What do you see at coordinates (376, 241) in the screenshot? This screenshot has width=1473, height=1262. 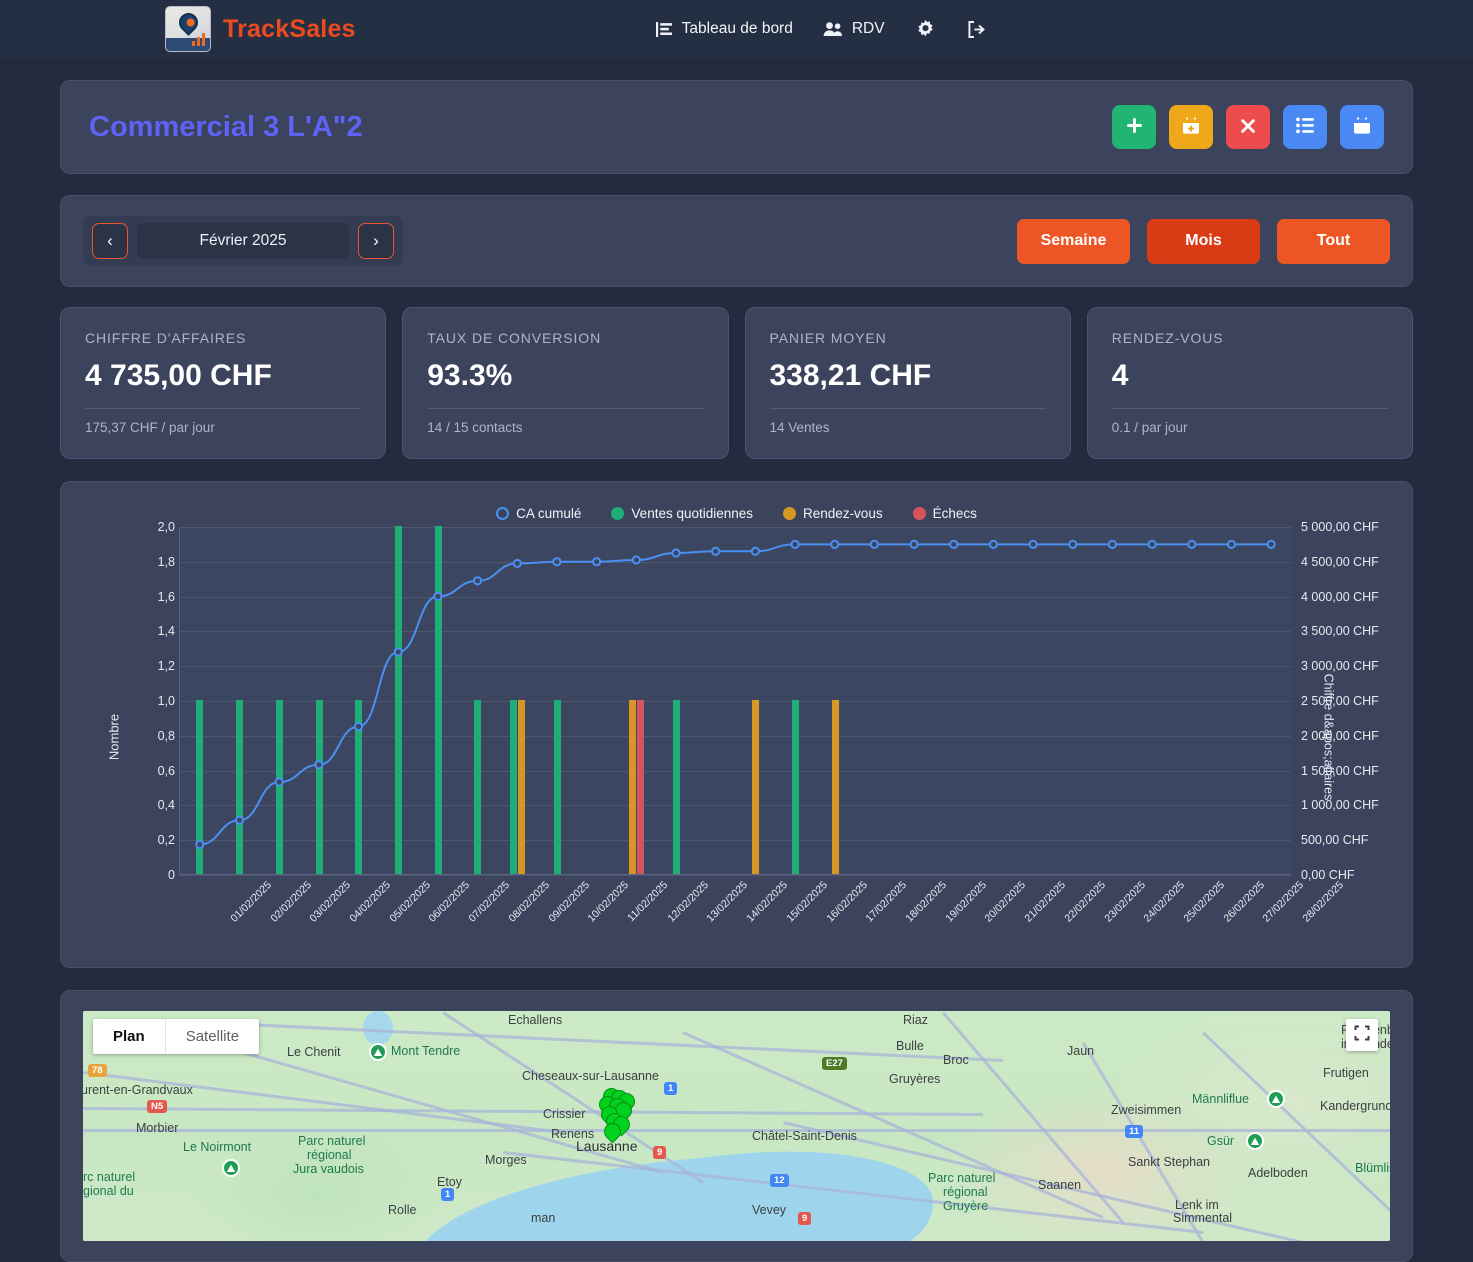 I see `next-period-button: ›` at bounding box center [376, 241].